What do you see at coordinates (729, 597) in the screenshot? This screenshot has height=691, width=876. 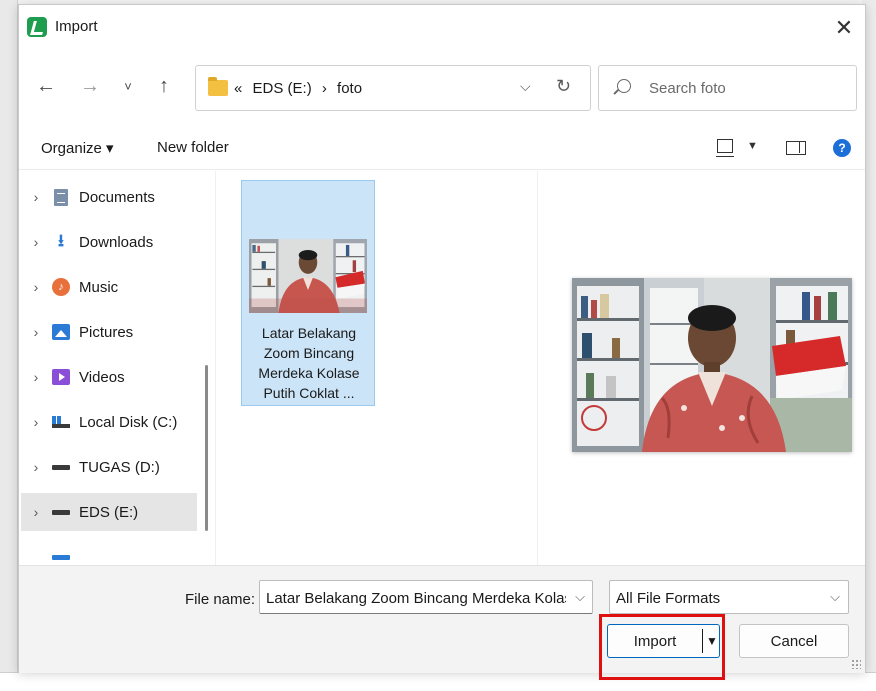 I see `file-type-select: All File Formats ⌵` at bounding box center [729, 597].